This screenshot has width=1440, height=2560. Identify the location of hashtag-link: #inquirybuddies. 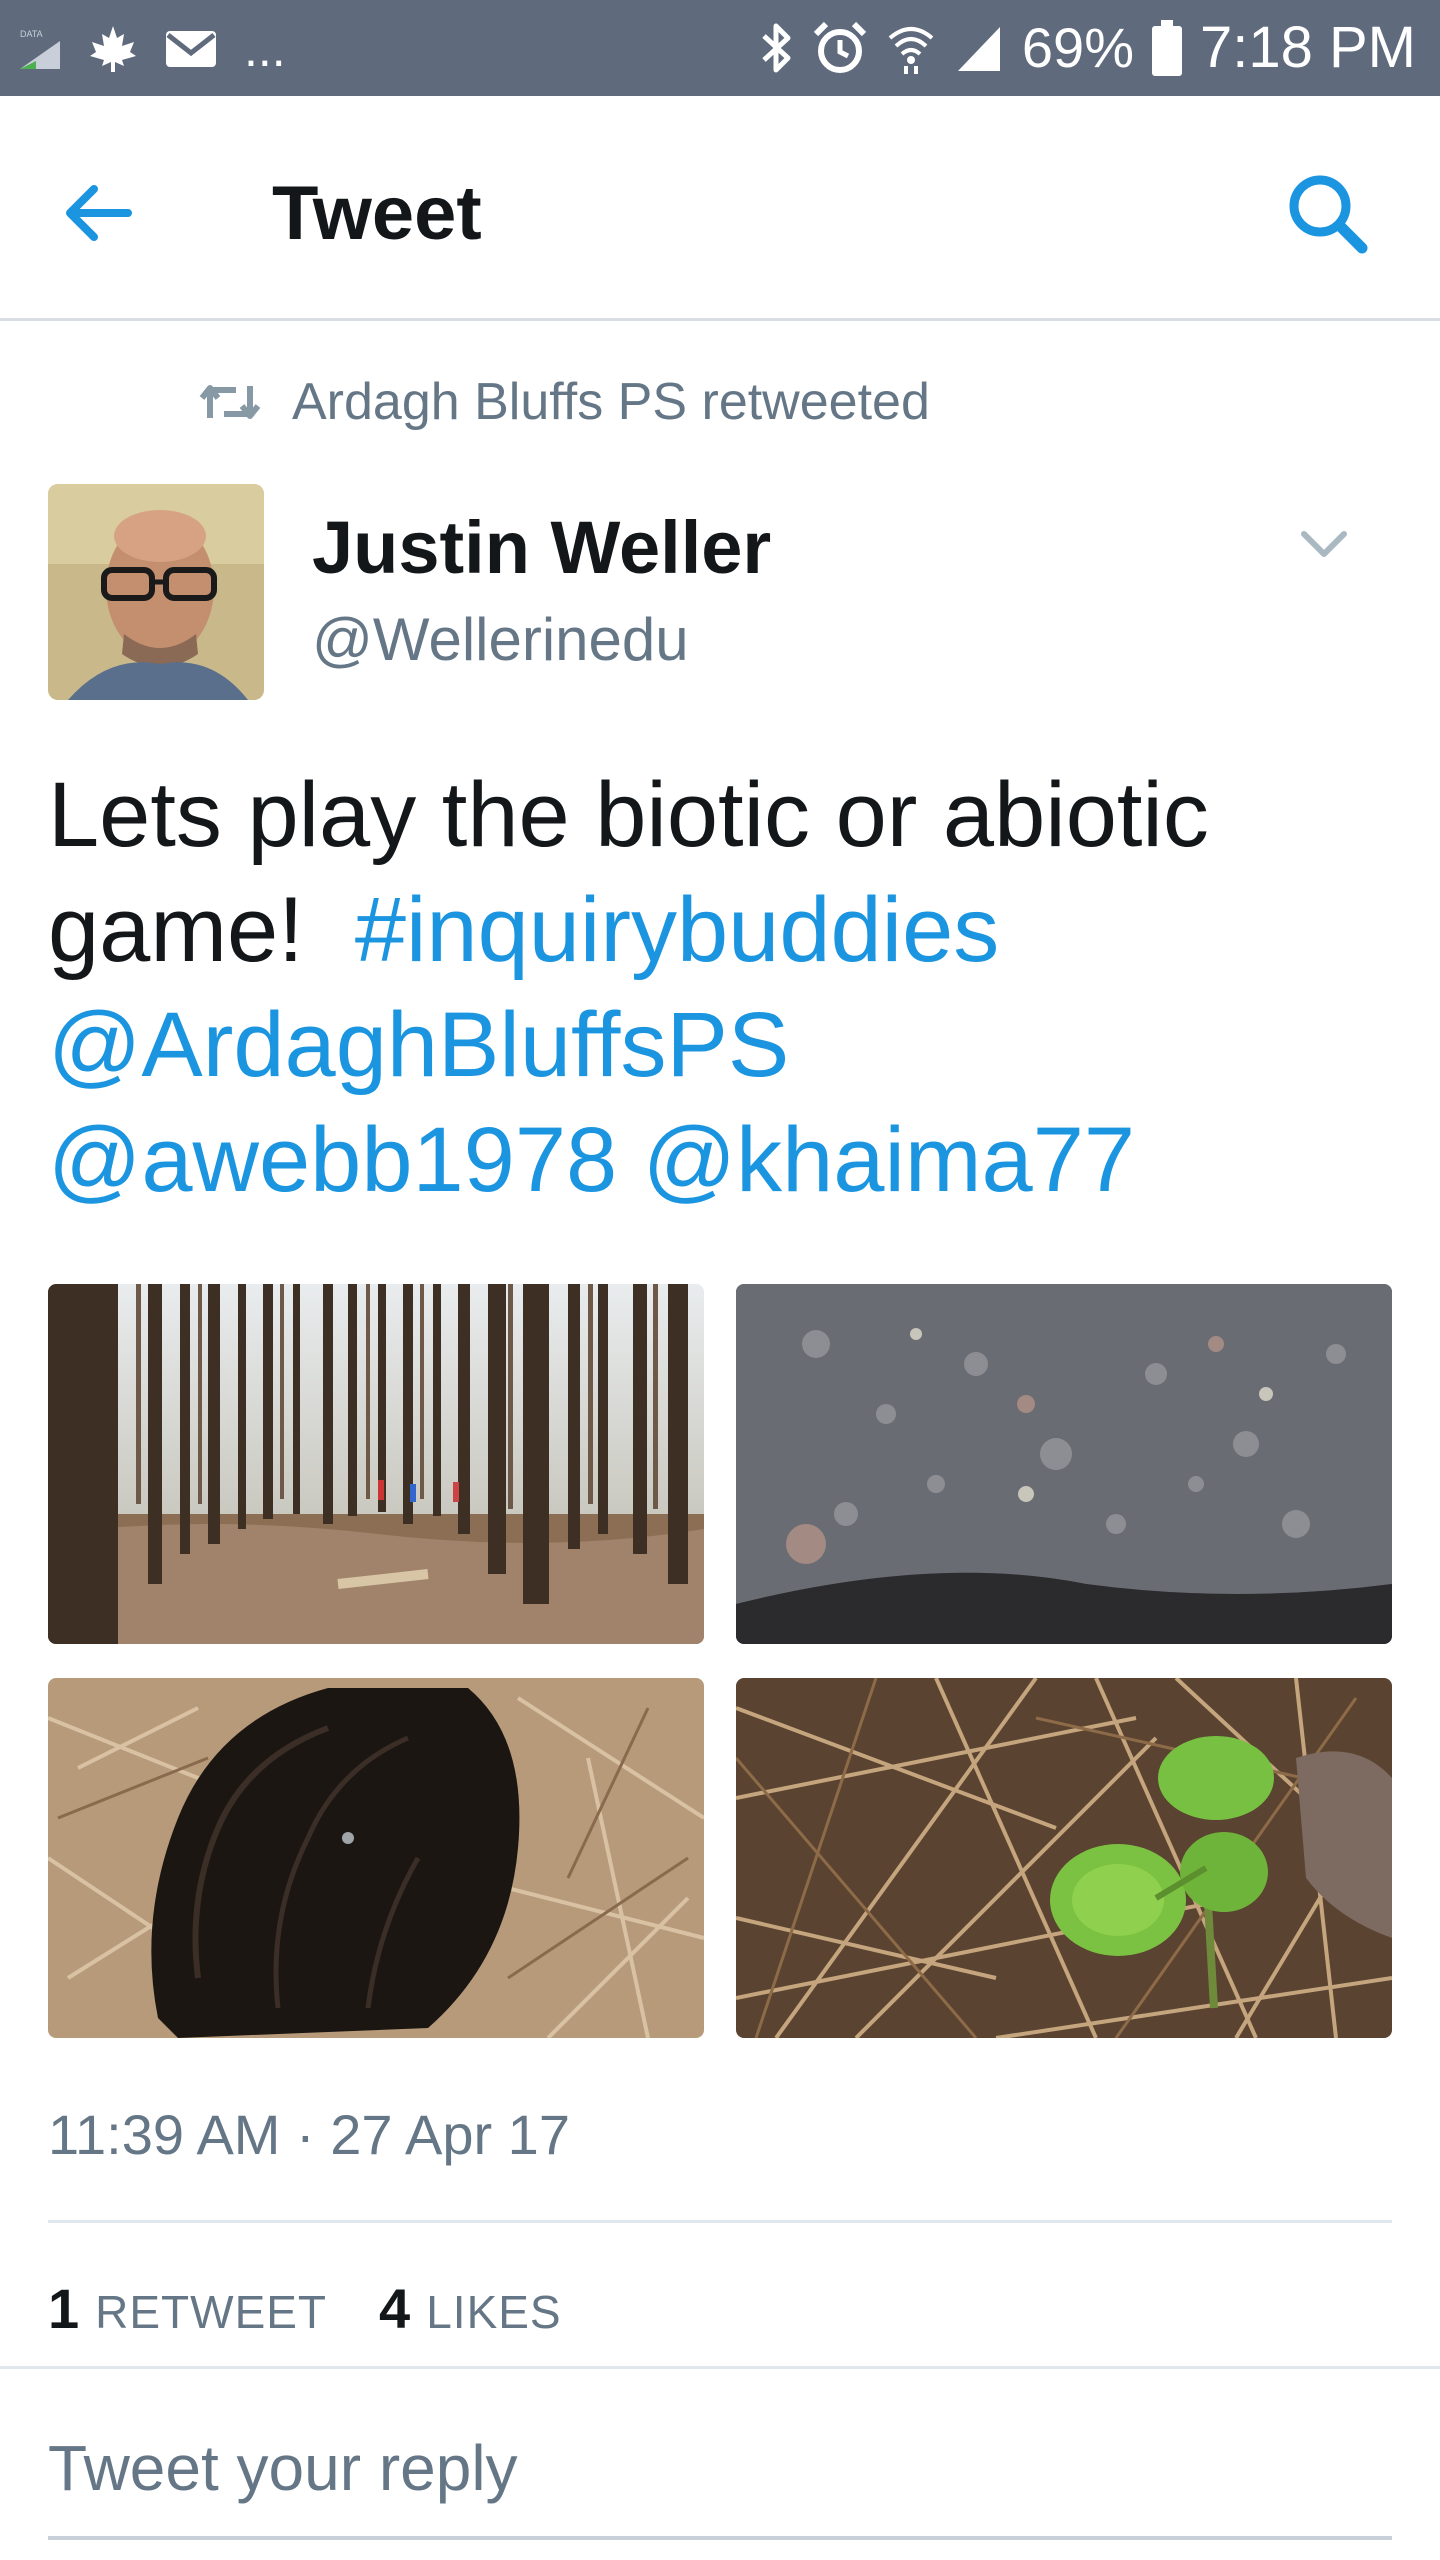
(677, 930).